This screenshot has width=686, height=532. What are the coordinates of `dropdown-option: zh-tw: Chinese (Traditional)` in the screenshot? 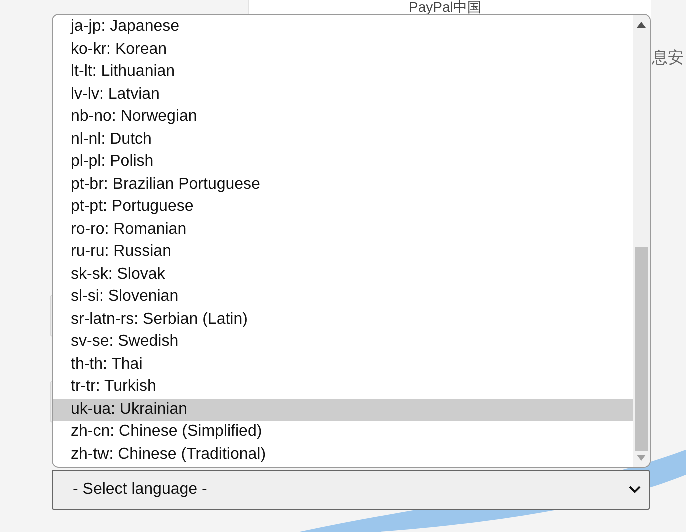 It's located at (343, 455).